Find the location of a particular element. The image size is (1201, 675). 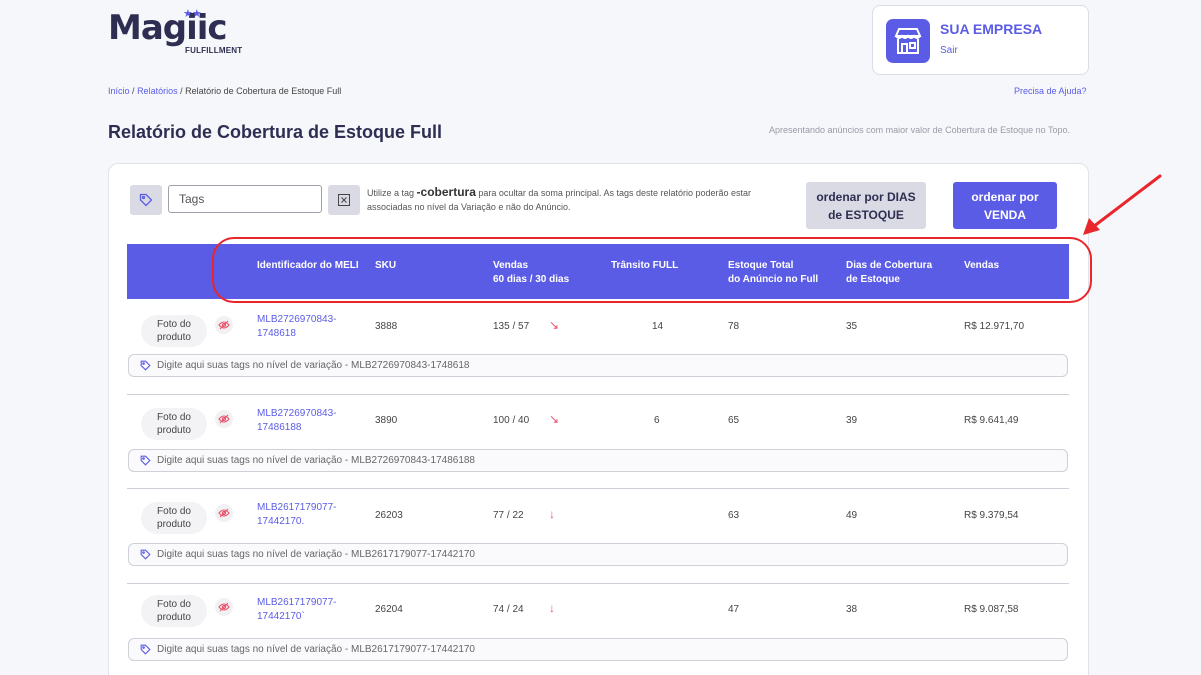

col-sales: Vendas 60 dias / 30 dias is located at coordinates (531, 273).